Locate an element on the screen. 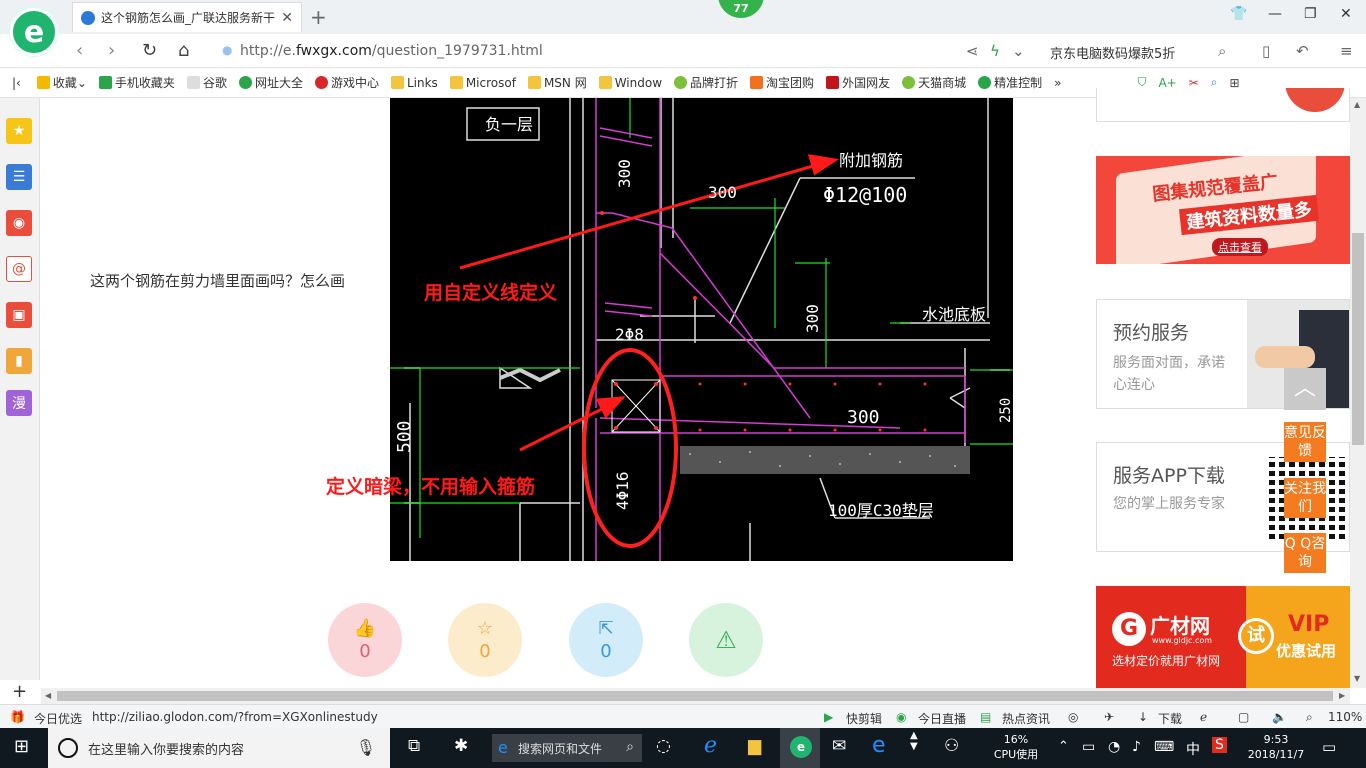  bookmark-item: 精准控制 is located at coordinates (1010, 82).